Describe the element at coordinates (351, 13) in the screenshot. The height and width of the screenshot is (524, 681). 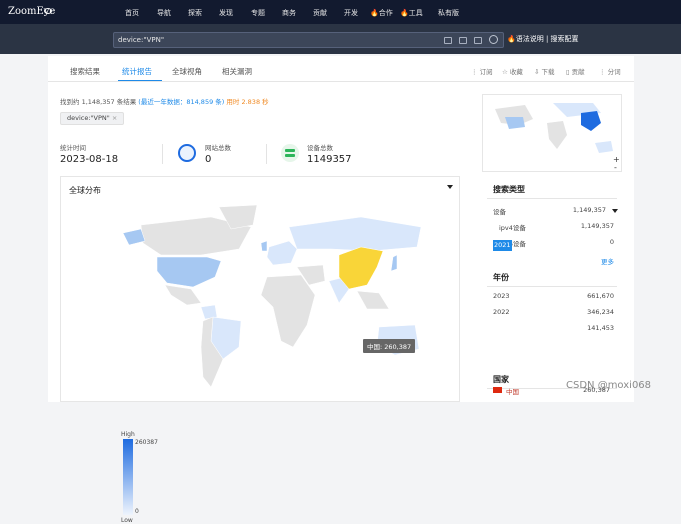
I see `nav-develop: 开发` at that location.